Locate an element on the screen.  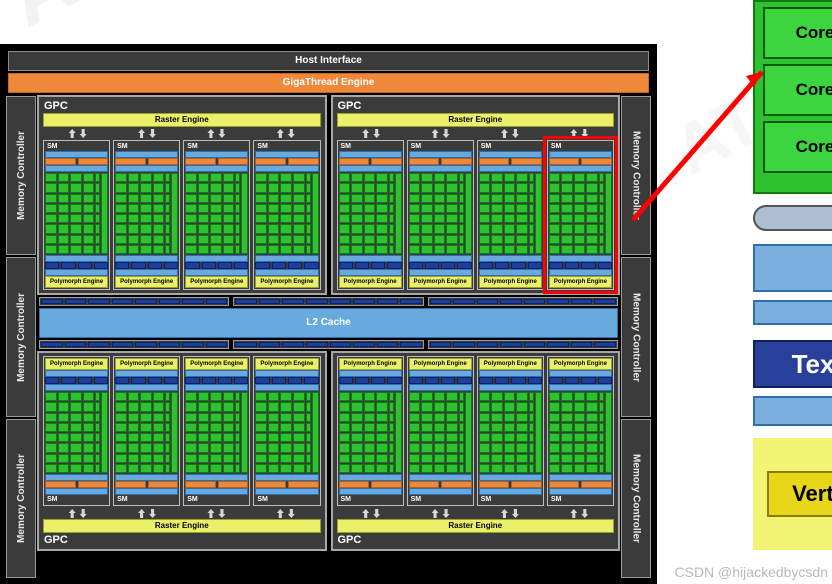
vertex-fetch-box: Verte is located at coordinates (799, 494).